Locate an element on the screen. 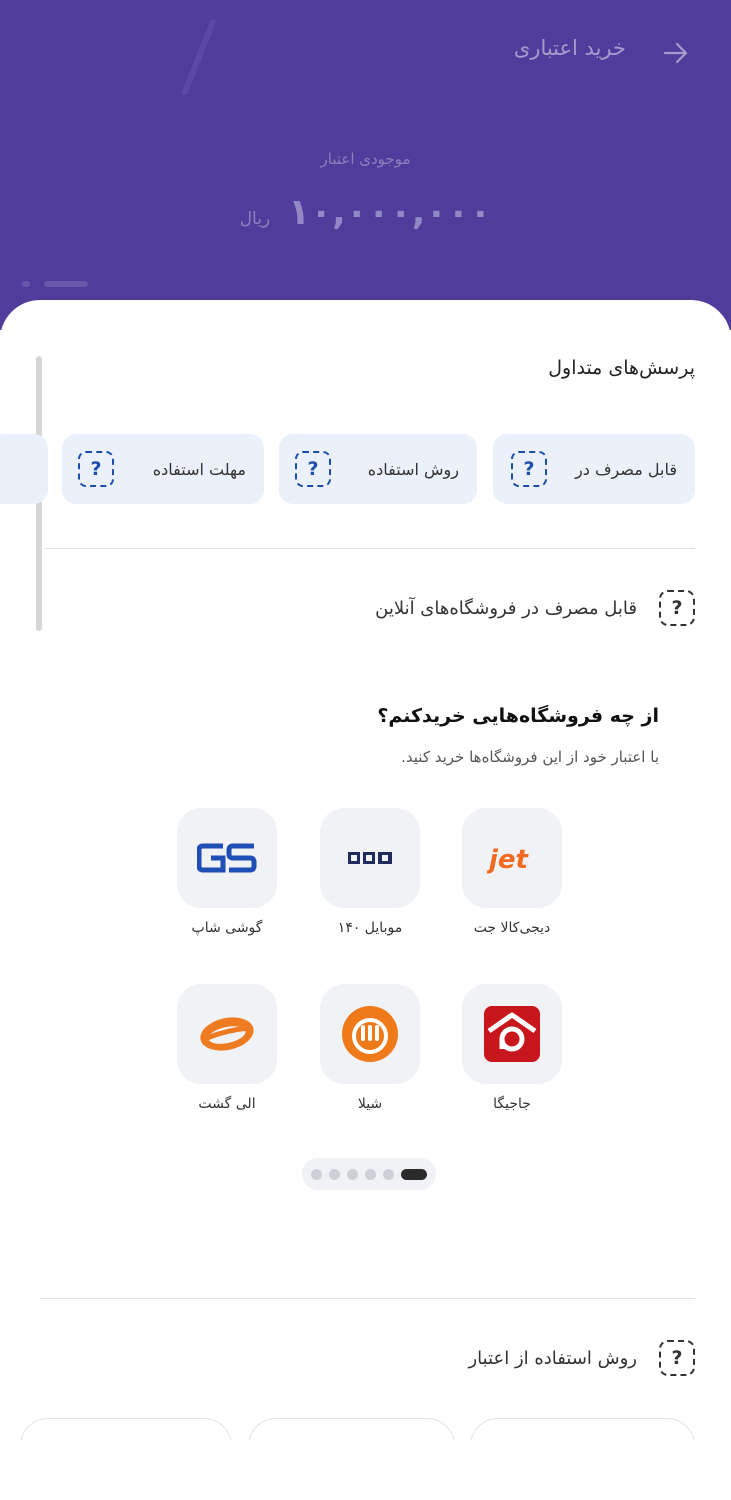  store-name: شیلا is located at coordinates (370, 1104).